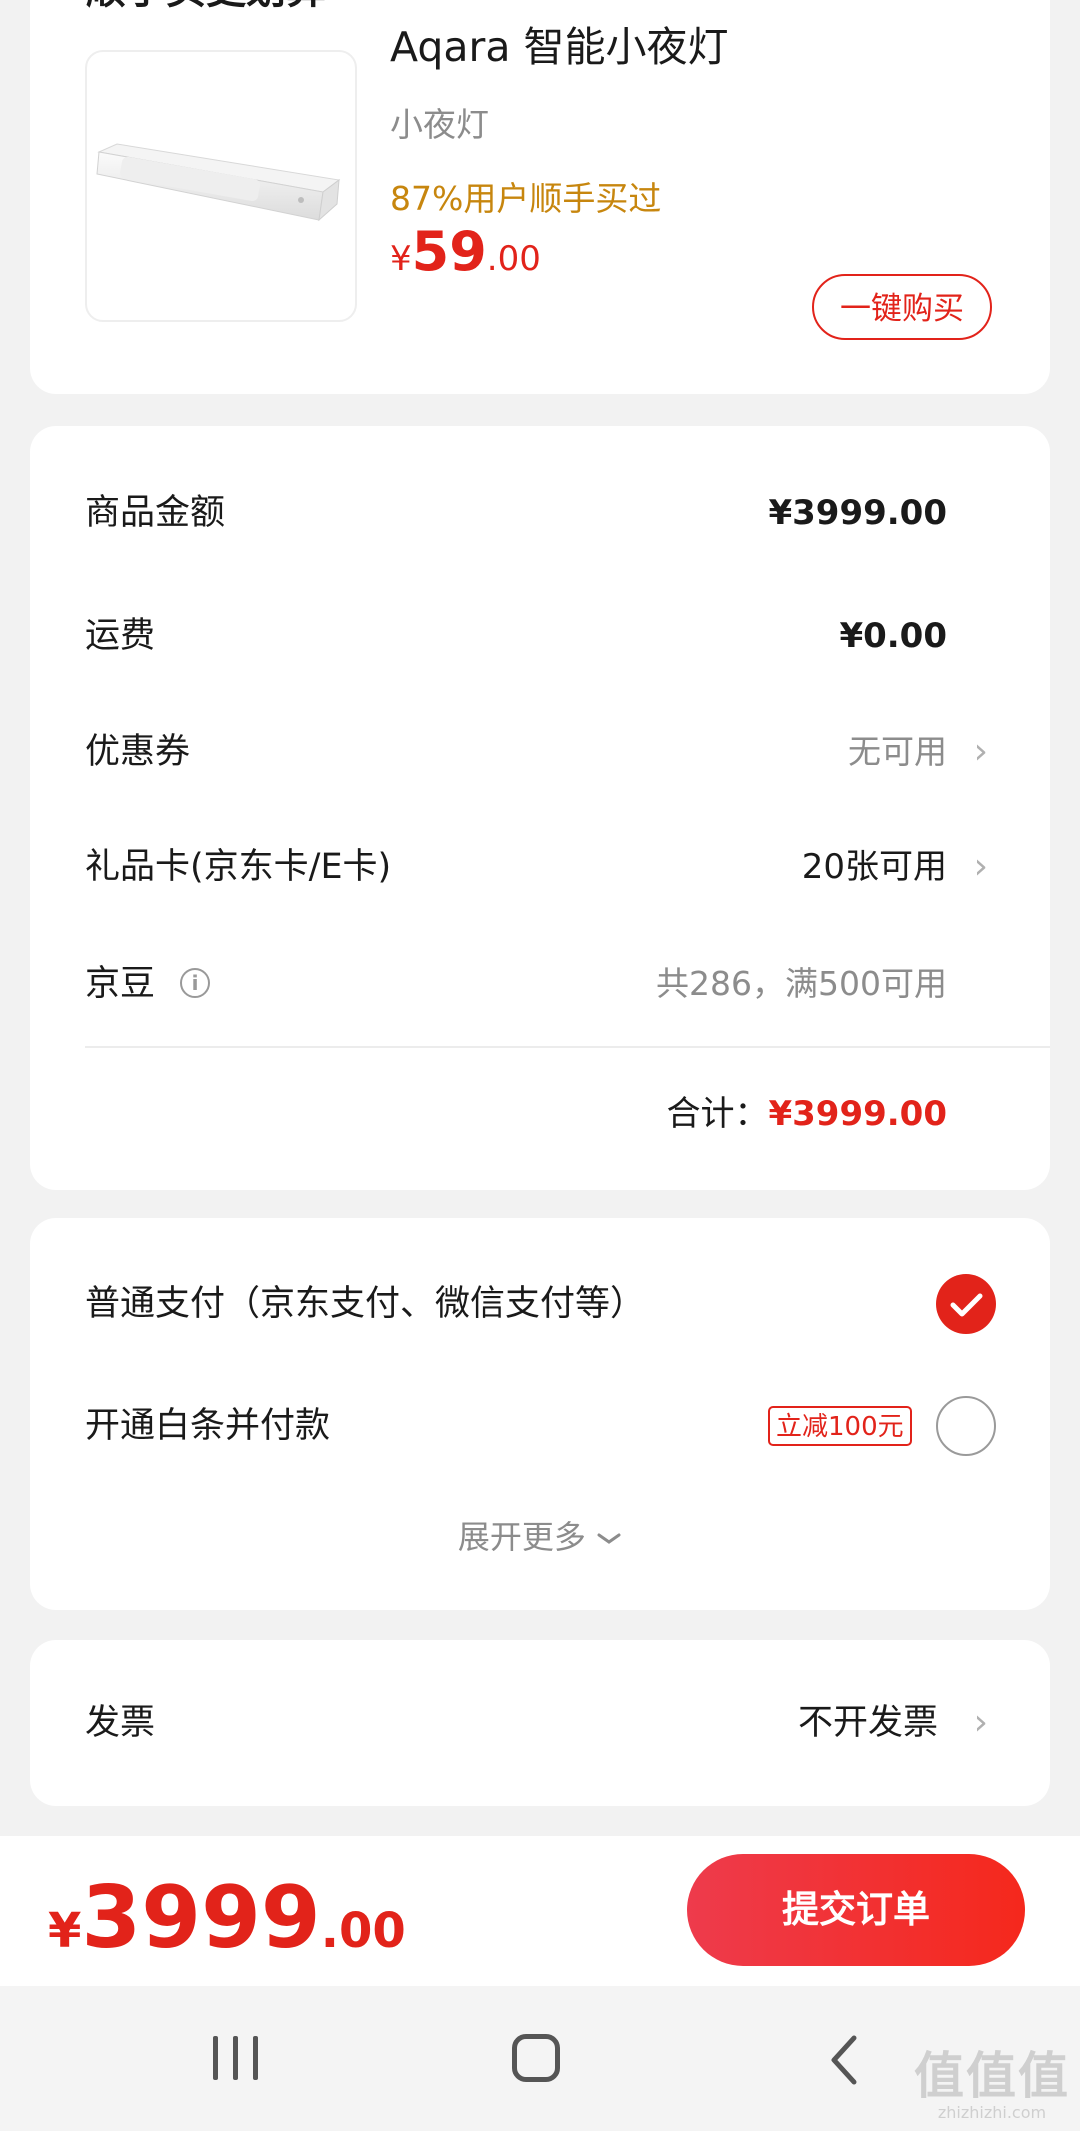 This screenshot has width=1080, height=2131. What do you see at coordinates (540, 867) in the screenshot?
I see `gift-card-row: 礼品卡(京东卡/E卡) 20张可用 ›` at bounding box center [540, 867].